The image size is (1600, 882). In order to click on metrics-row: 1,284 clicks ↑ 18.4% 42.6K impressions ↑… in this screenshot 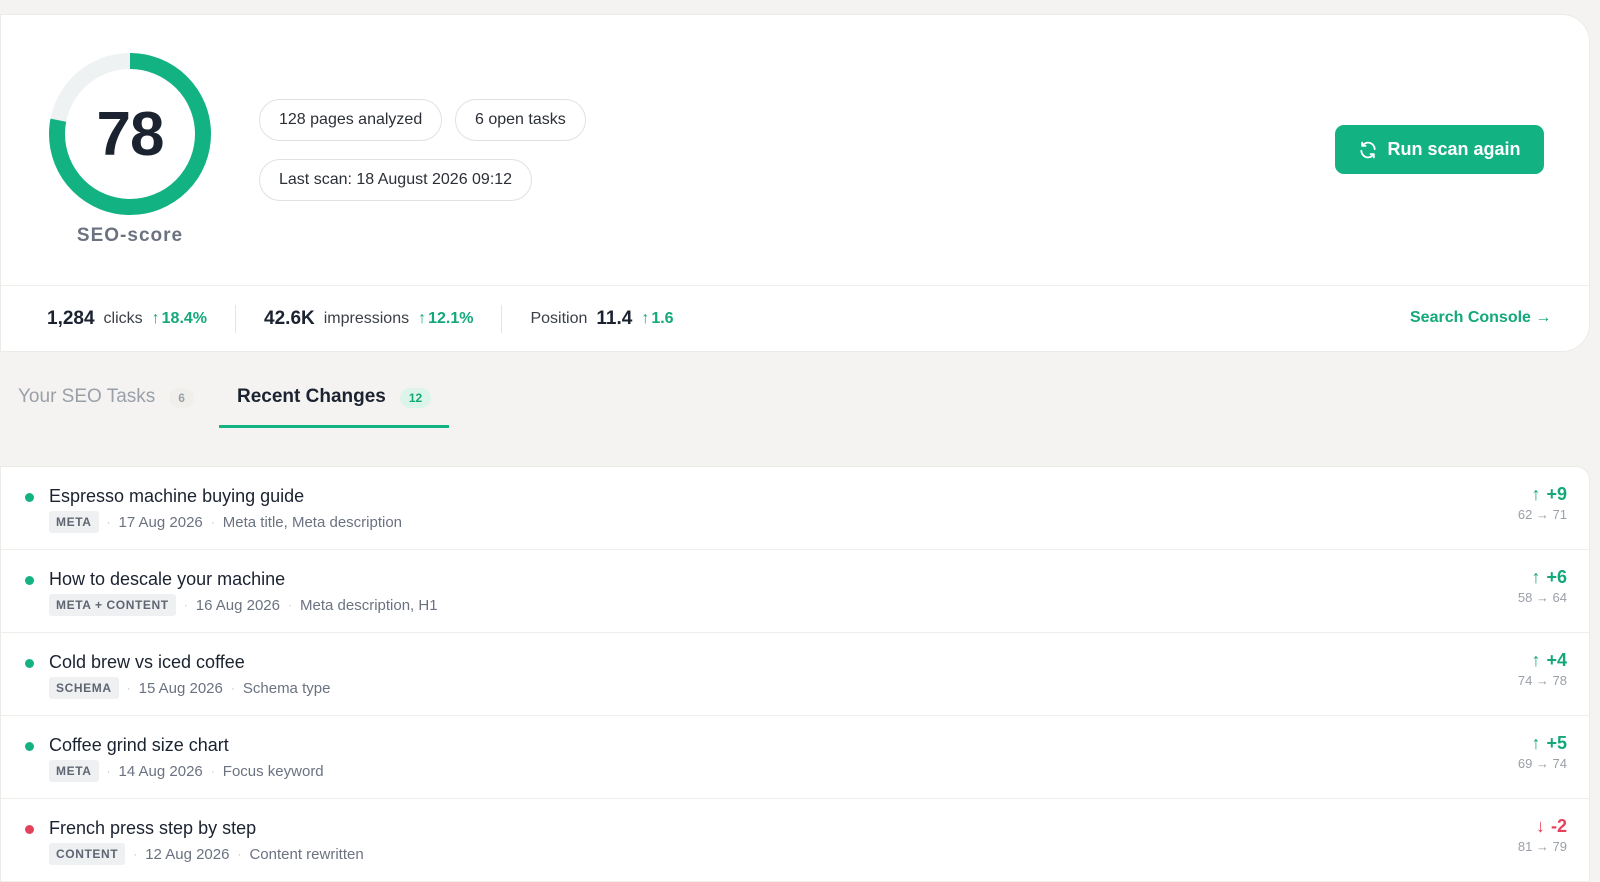, I will do `click(360, 319)`.